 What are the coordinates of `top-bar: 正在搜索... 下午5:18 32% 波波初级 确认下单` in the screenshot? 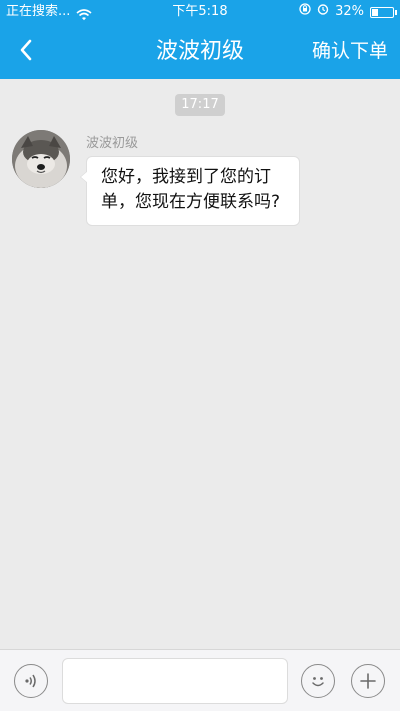 It's located at (200, 39).